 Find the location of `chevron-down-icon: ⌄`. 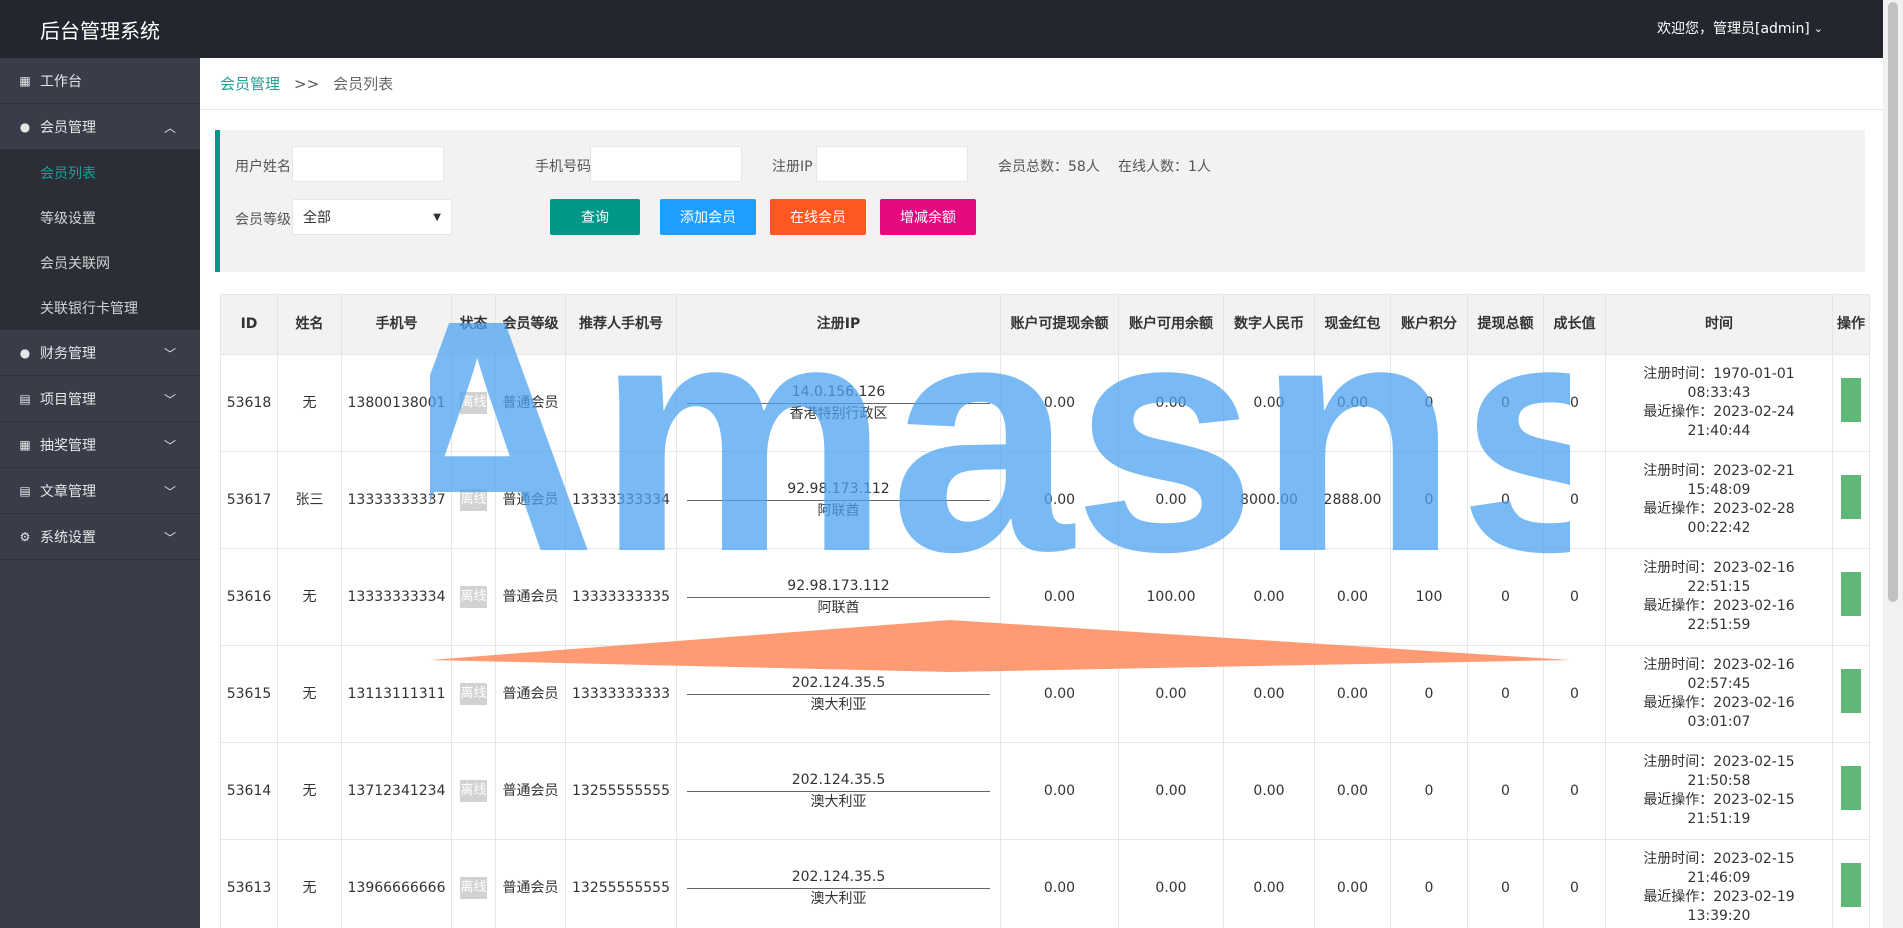

chevron-down-icon: ⌄ is located at coordinates (1818, 28).